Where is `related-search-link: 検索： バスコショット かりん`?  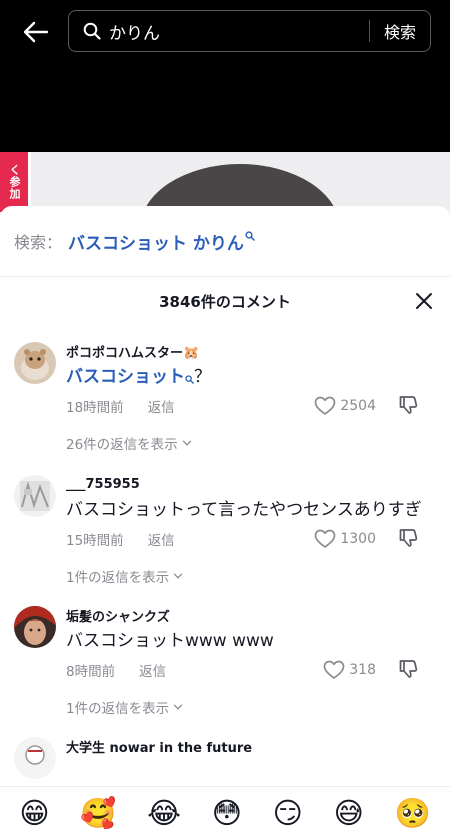 related-search-link: 検索： バスコショット かりん is located at coordinates (225, 241).